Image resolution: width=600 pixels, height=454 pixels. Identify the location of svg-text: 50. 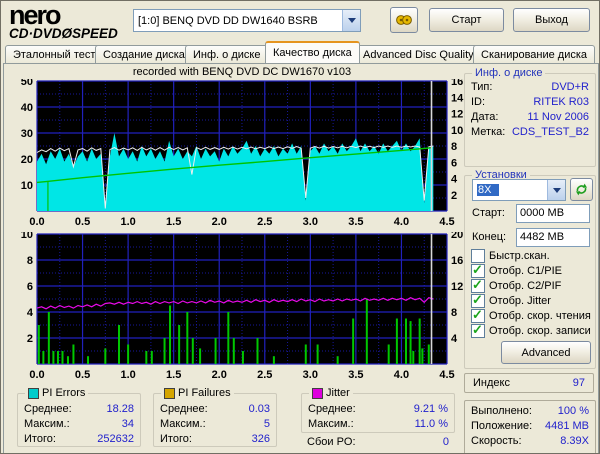
(27, 83).